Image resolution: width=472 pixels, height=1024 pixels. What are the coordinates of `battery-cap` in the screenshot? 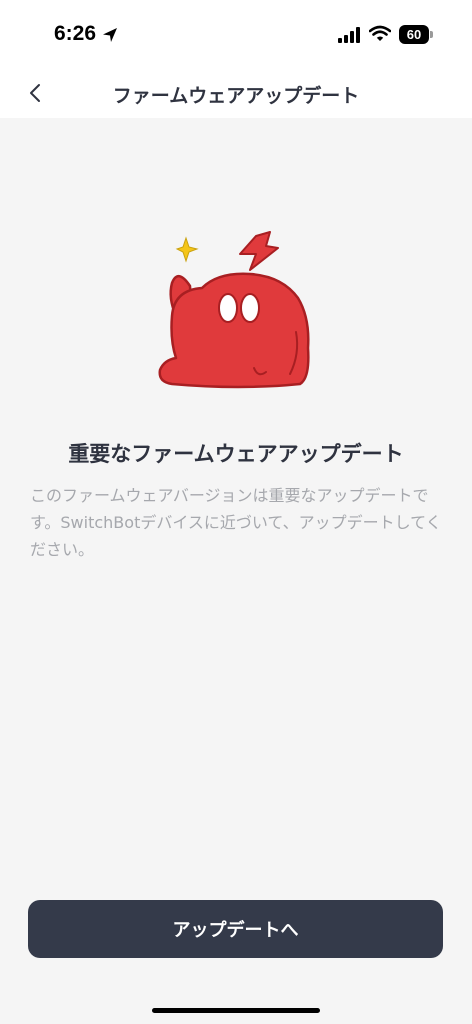 It's located at (431, 34).